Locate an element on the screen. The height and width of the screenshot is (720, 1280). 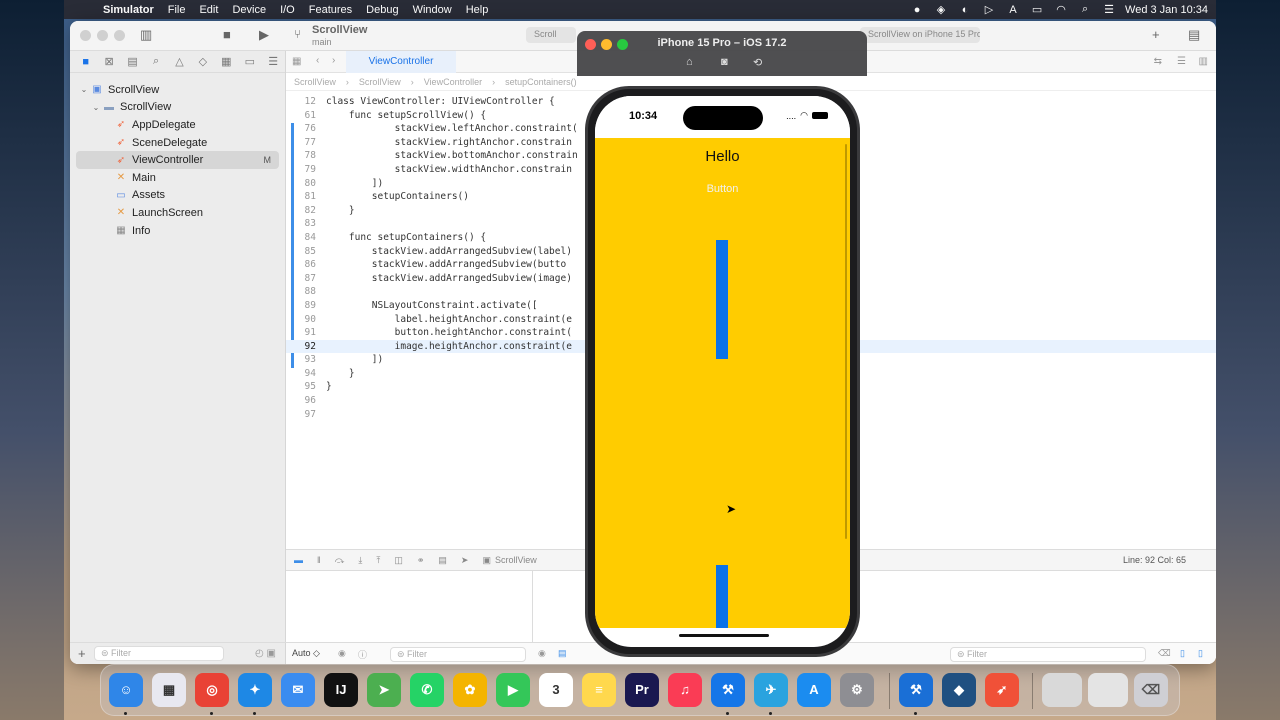
auto-selector: Auto ◇ is located at coordinates (306, 653).